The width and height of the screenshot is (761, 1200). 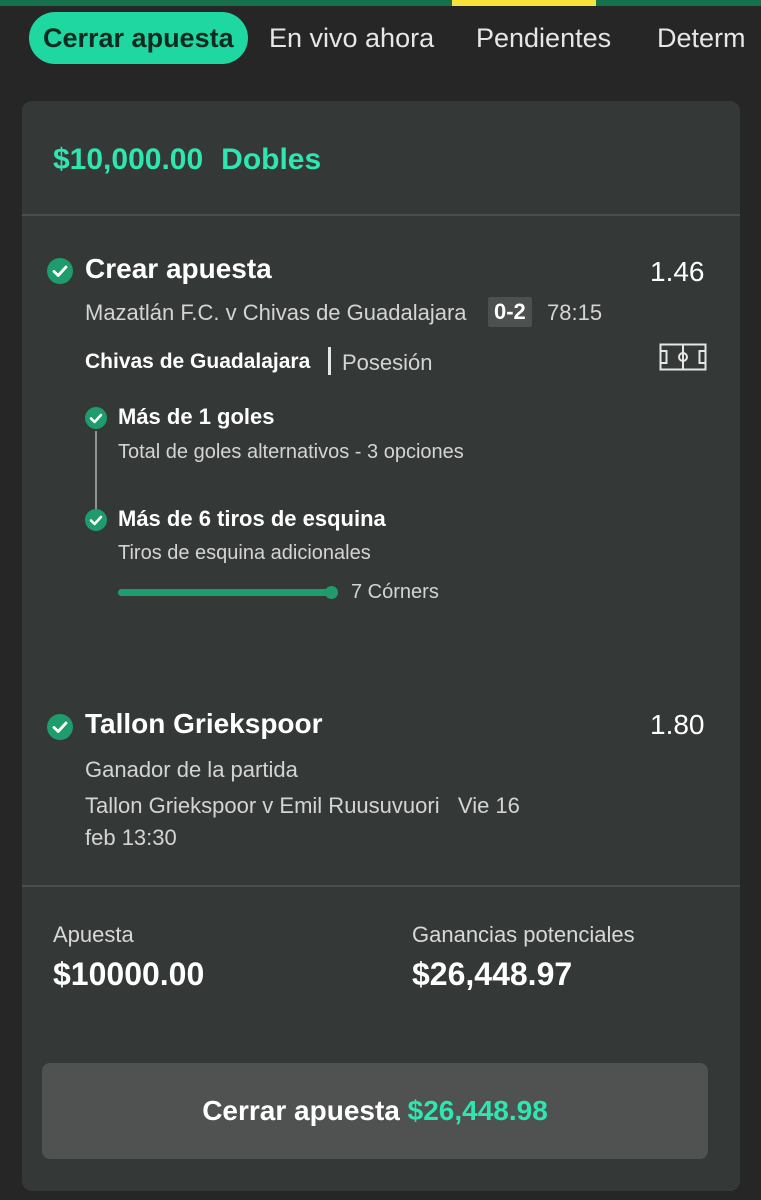 What do you see at coordinates (683, 359) in the screenshot?
I see `soccer-field-icon` at bounding box center [683, 359].